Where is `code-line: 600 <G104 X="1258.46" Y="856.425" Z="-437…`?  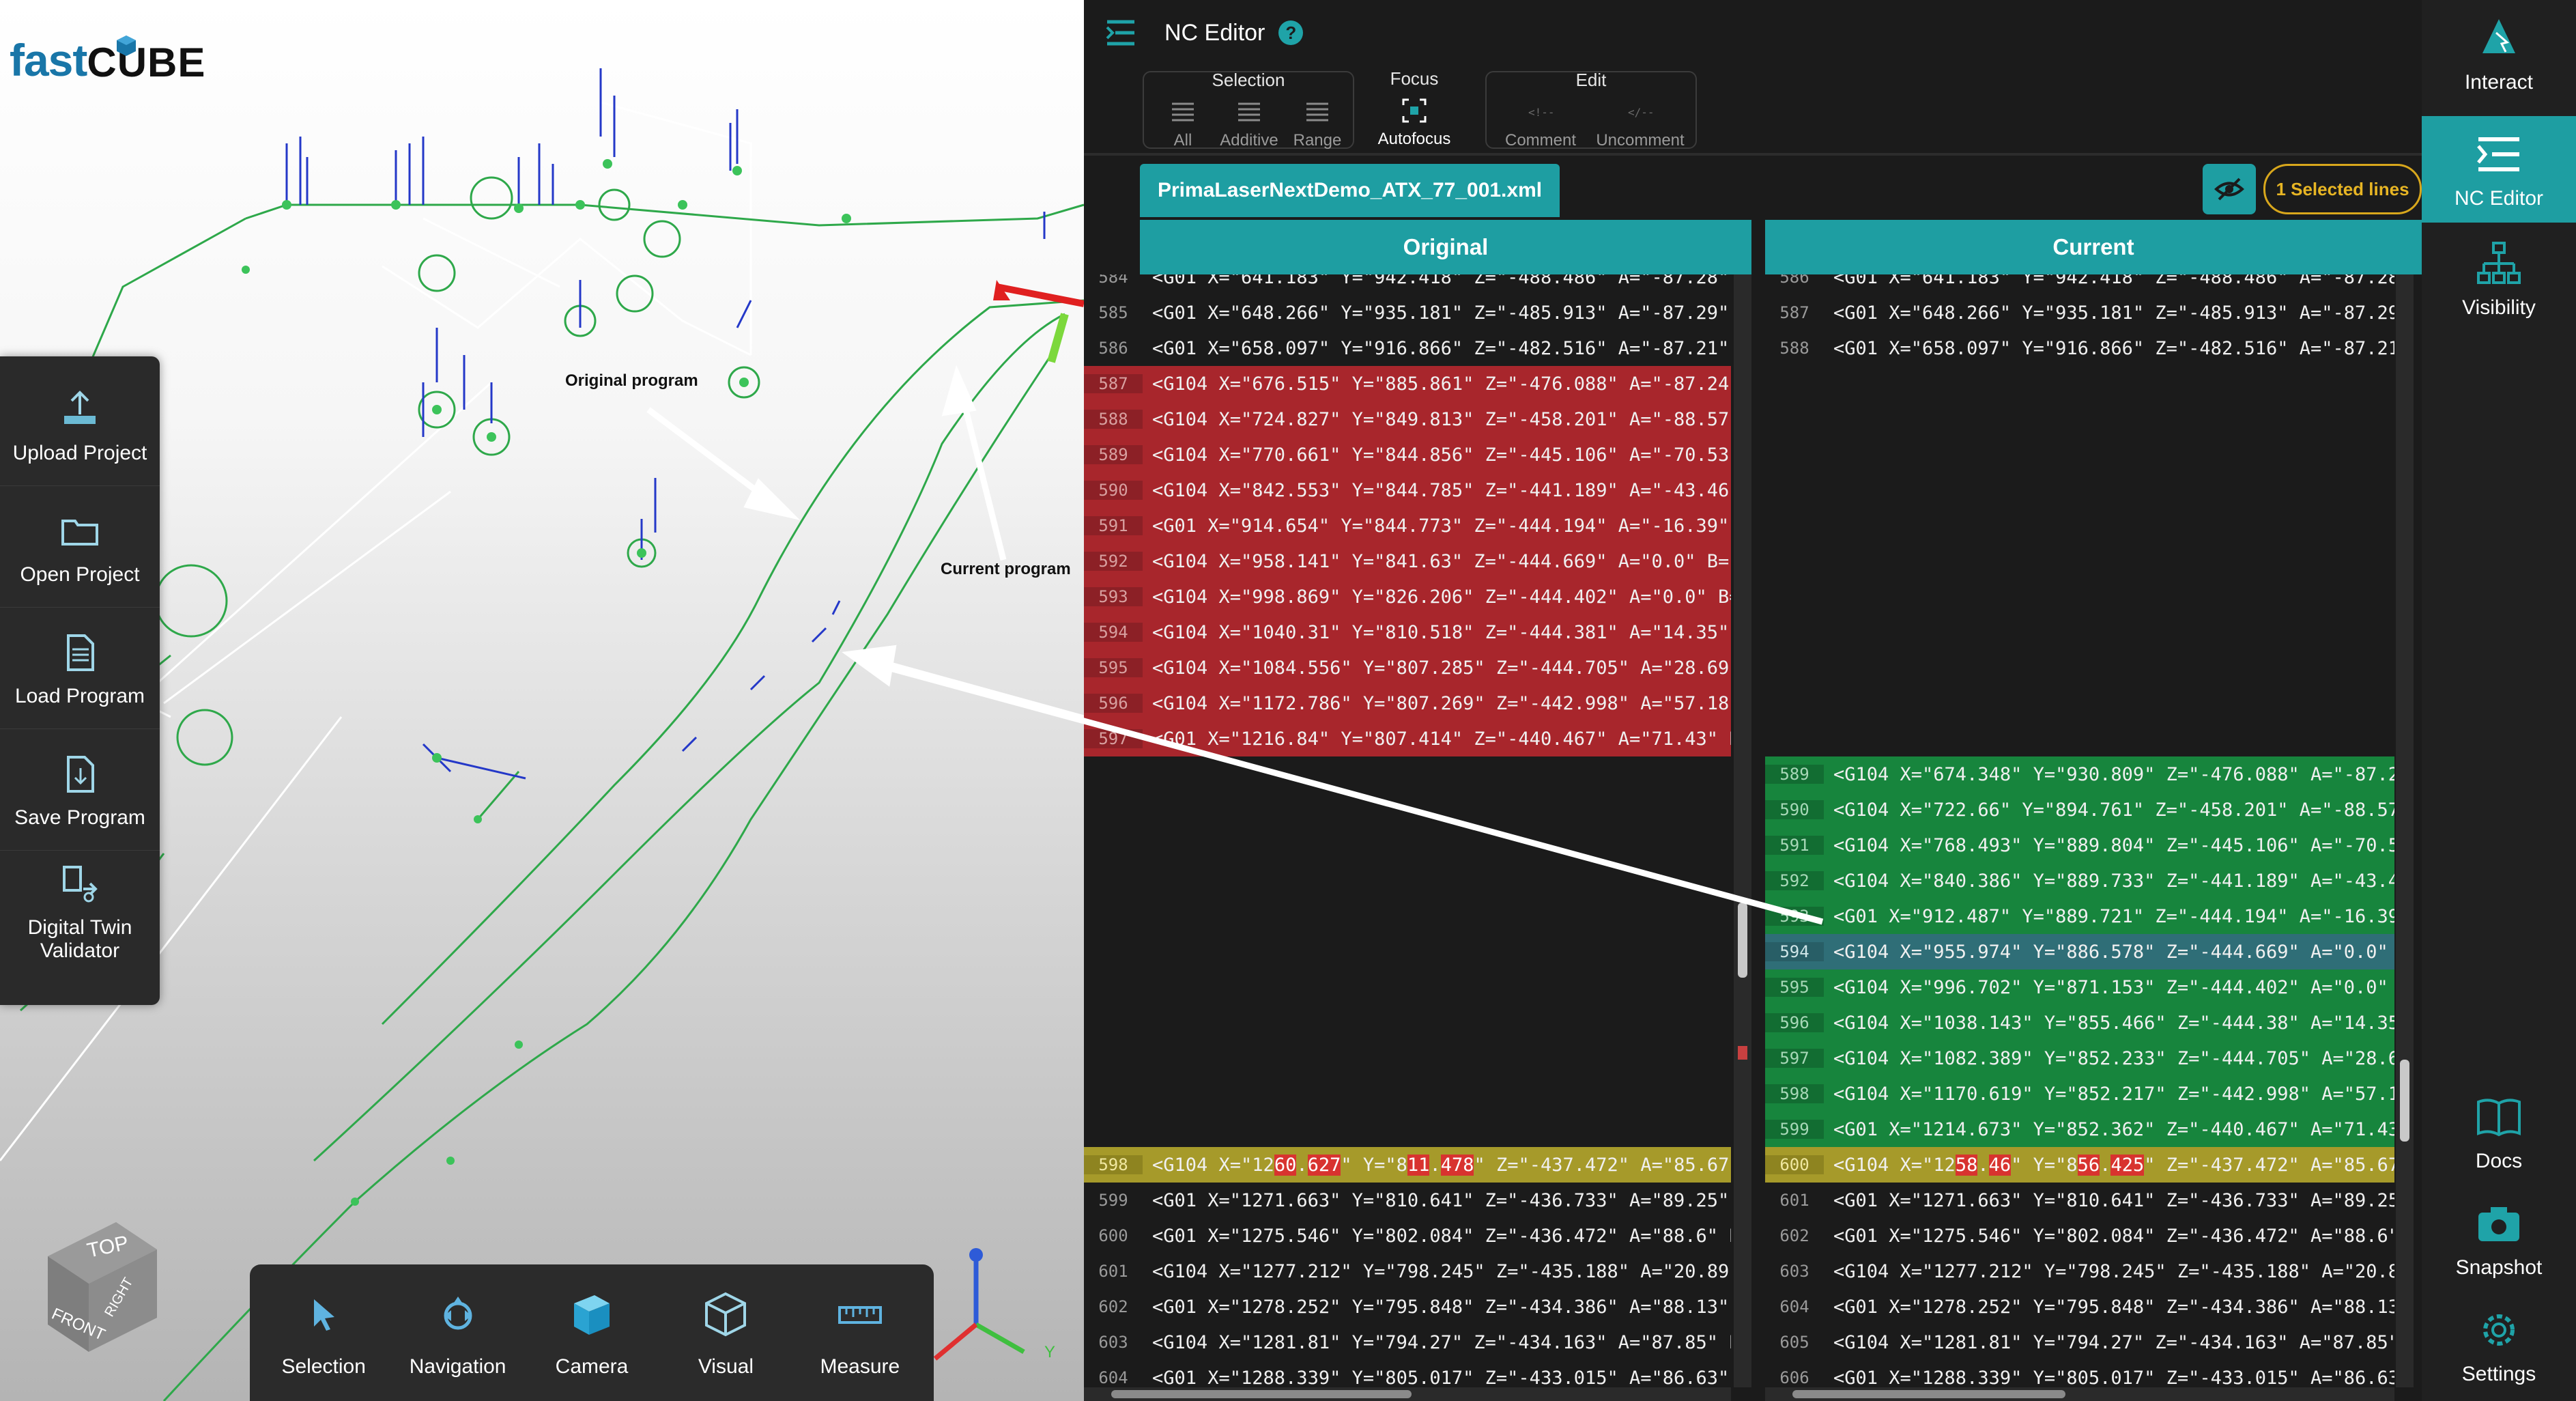
code-line: 600 <G104 X="1258.46" Y="856.425" Z="-437… is located at coordinates (2079, 1165).